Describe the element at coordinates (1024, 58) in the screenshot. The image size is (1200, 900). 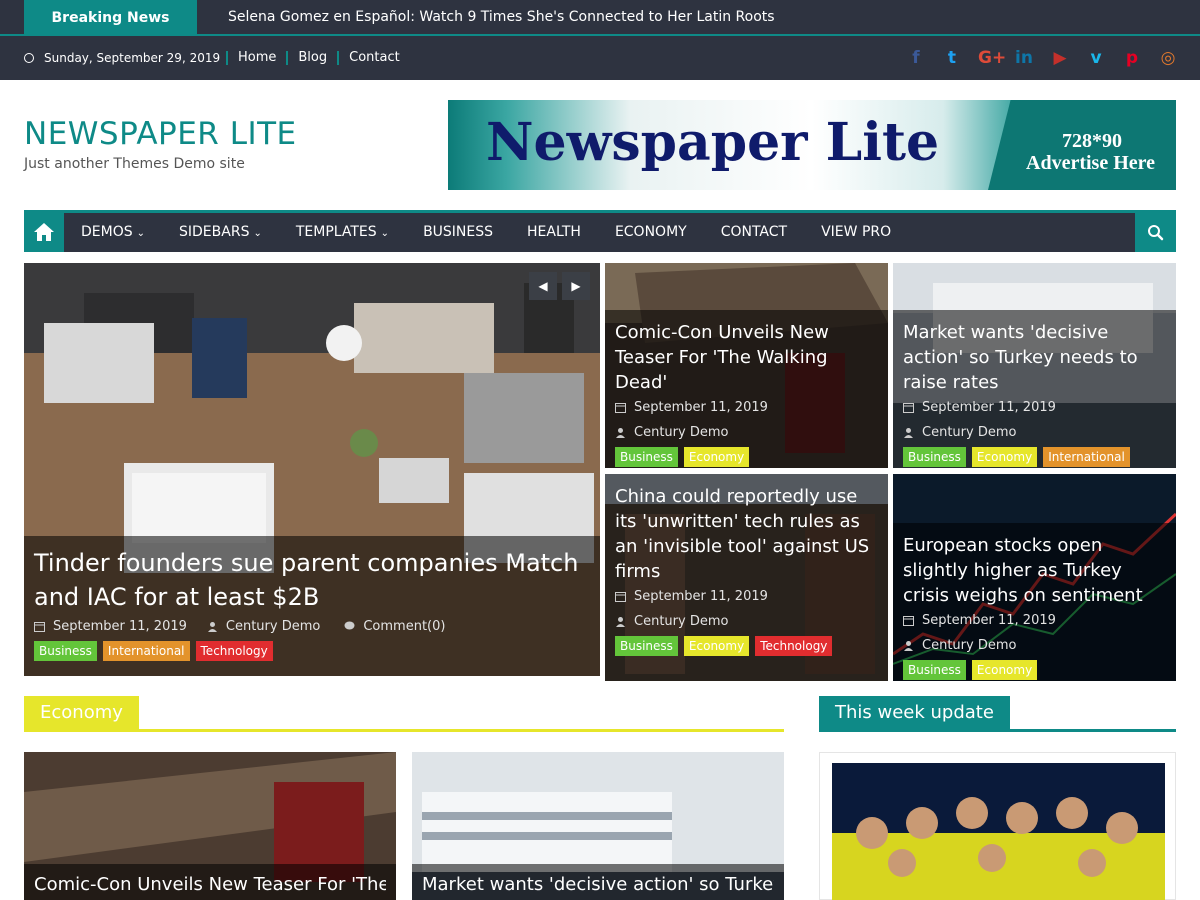
I see `linkedin-icon: in` at that location.